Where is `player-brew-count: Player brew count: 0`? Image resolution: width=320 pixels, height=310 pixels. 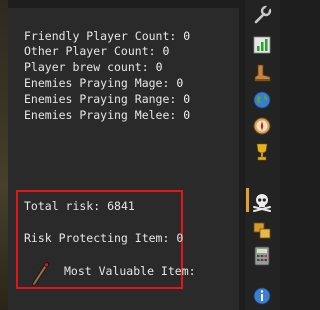 player-brew-count: Player brew count: 0 is located at coordinates (93, 67).